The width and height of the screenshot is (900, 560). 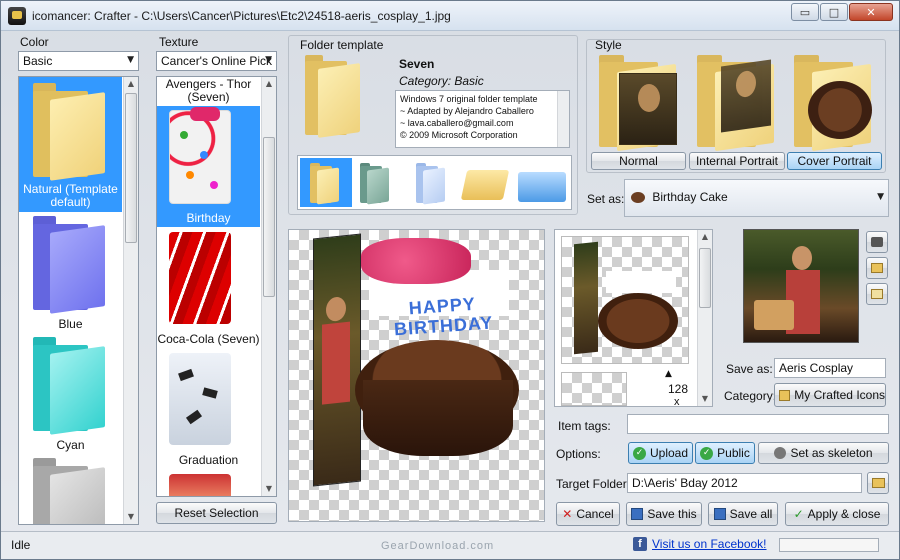 I want to click on template-option-blue, so click(x=542, y=187).